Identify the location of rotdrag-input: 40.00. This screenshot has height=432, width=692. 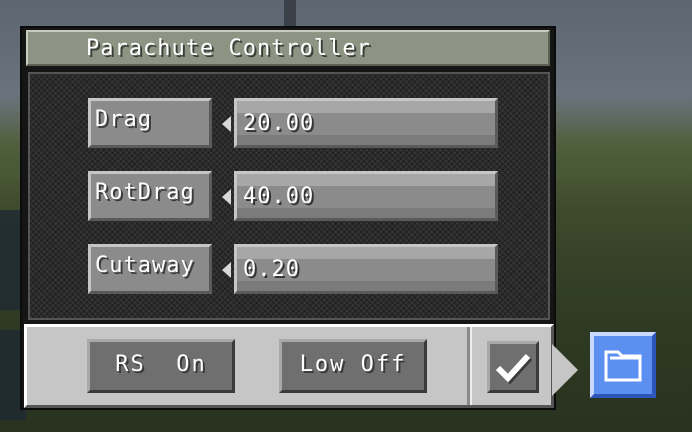
(366, 196).